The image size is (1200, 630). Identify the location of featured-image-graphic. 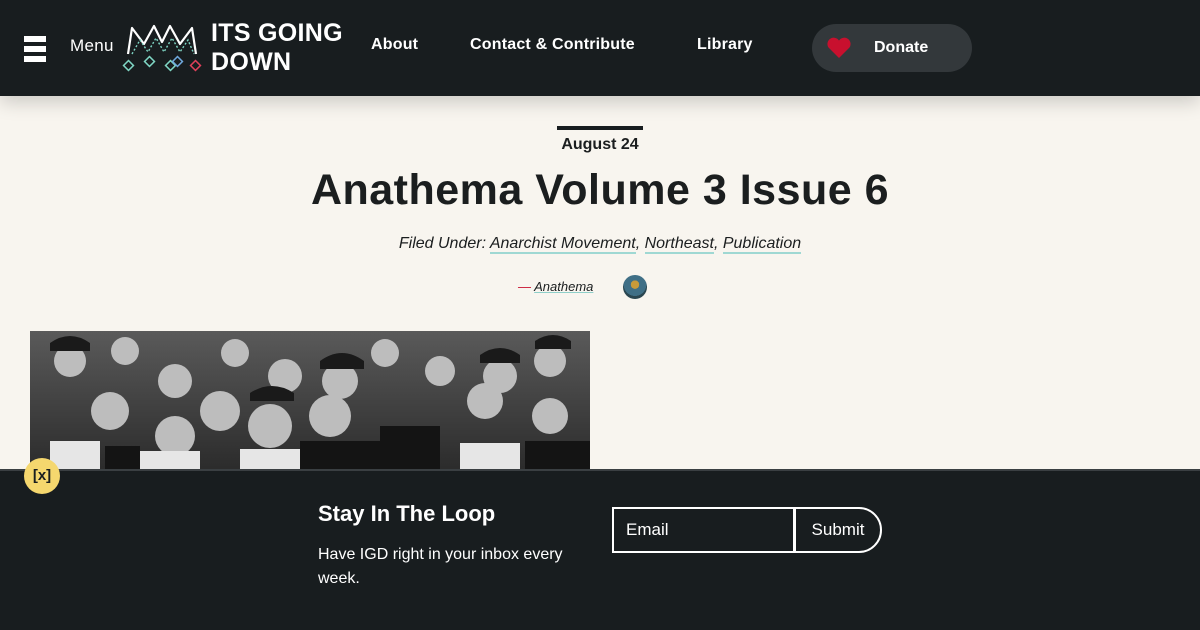
(310, 401).